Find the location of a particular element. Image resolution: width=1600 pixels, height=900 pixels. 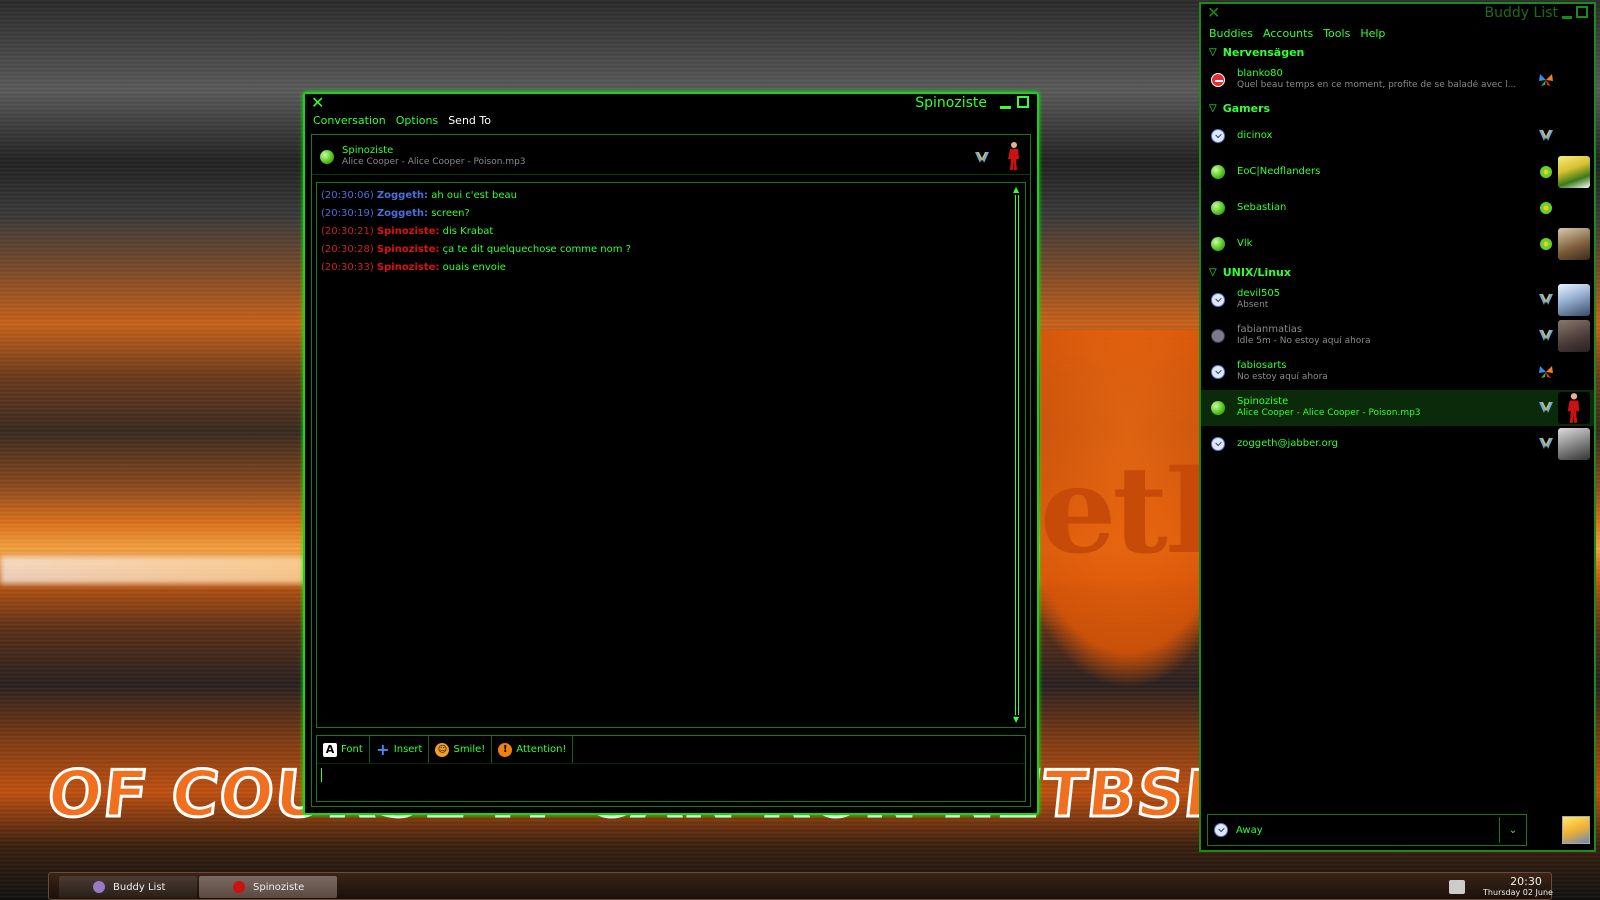

buddy-row-dicinox: dicinox is located at coordinates (1397, 136).